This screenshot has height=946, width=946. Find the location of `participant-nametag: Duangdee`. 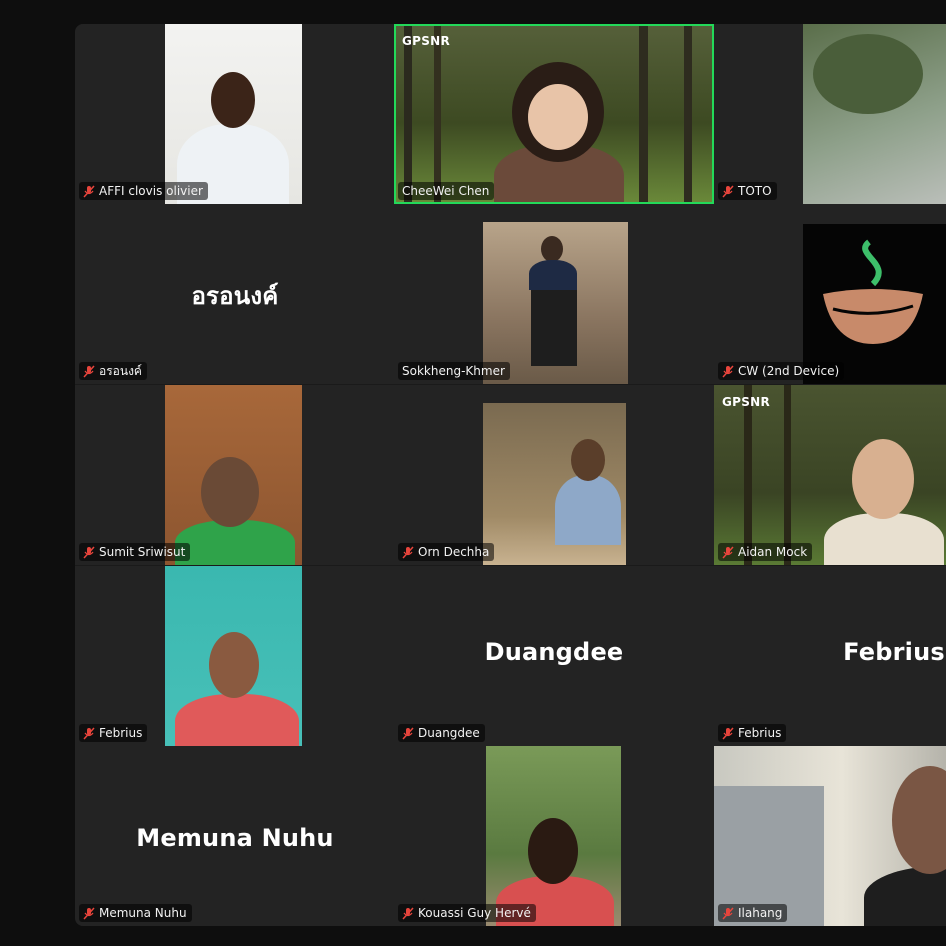

participant-nametag: Duangdee is located at coordinates (441, 733).